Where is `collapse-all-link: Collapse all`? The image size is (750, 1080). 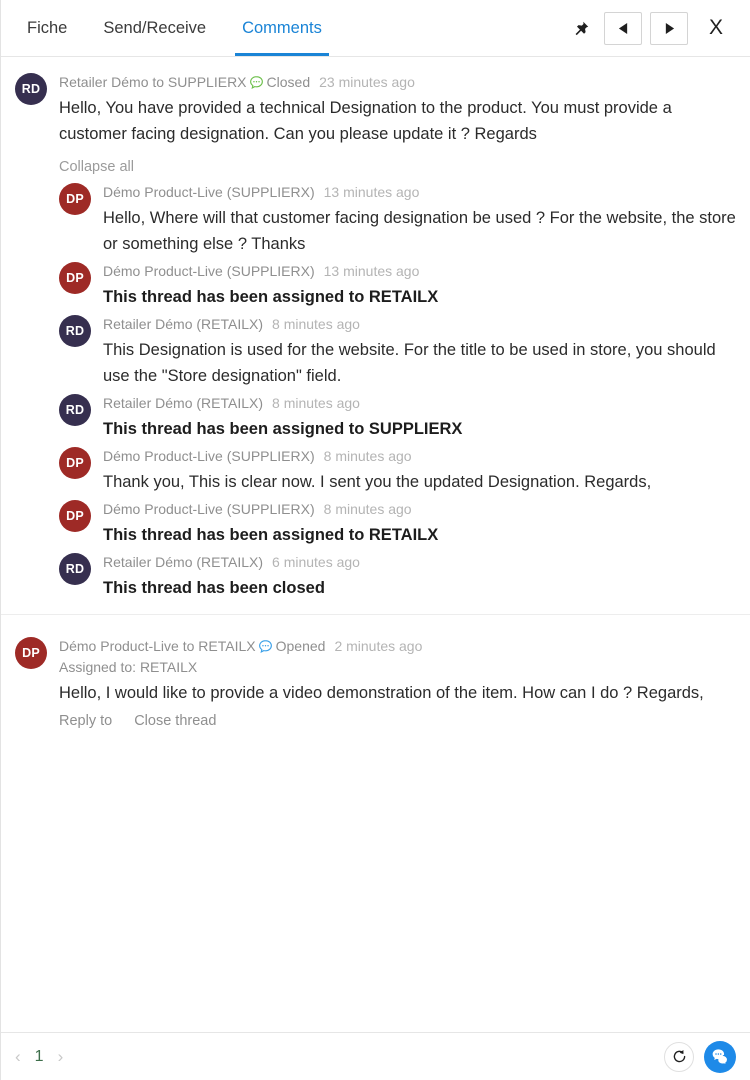
collapse-all-link: Collapse all is located at coordinates (397, 167).